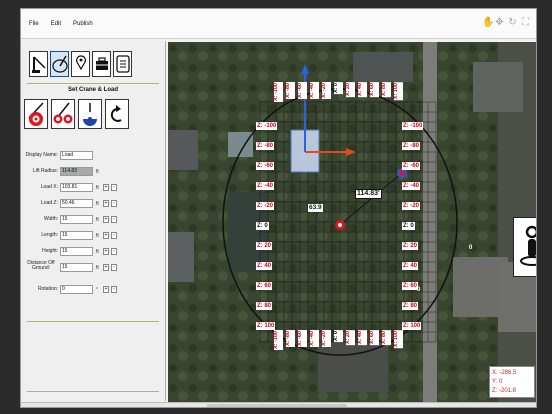 This screenshot has height=414, width=552. Describe the element at coordinates (41, 265) in the screenshot. I see `field-label: Distance Off Ground:` at that location.